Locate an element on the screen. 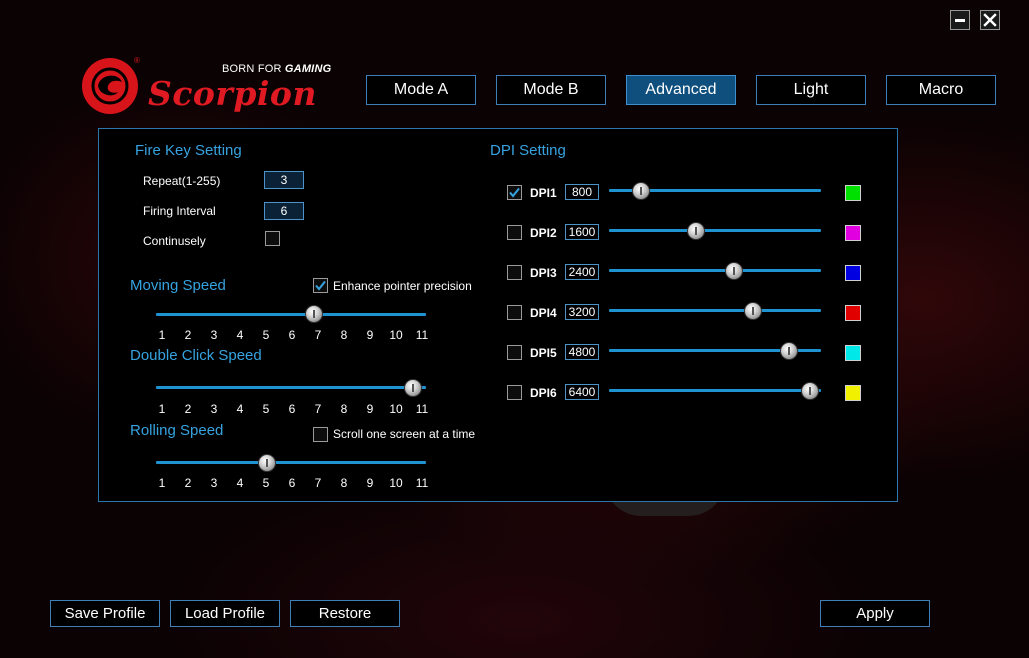 Image resolution: width=1029 pixels, height=658 pixels. tab-advanced: Advanced is located at coordinates (681, 90).